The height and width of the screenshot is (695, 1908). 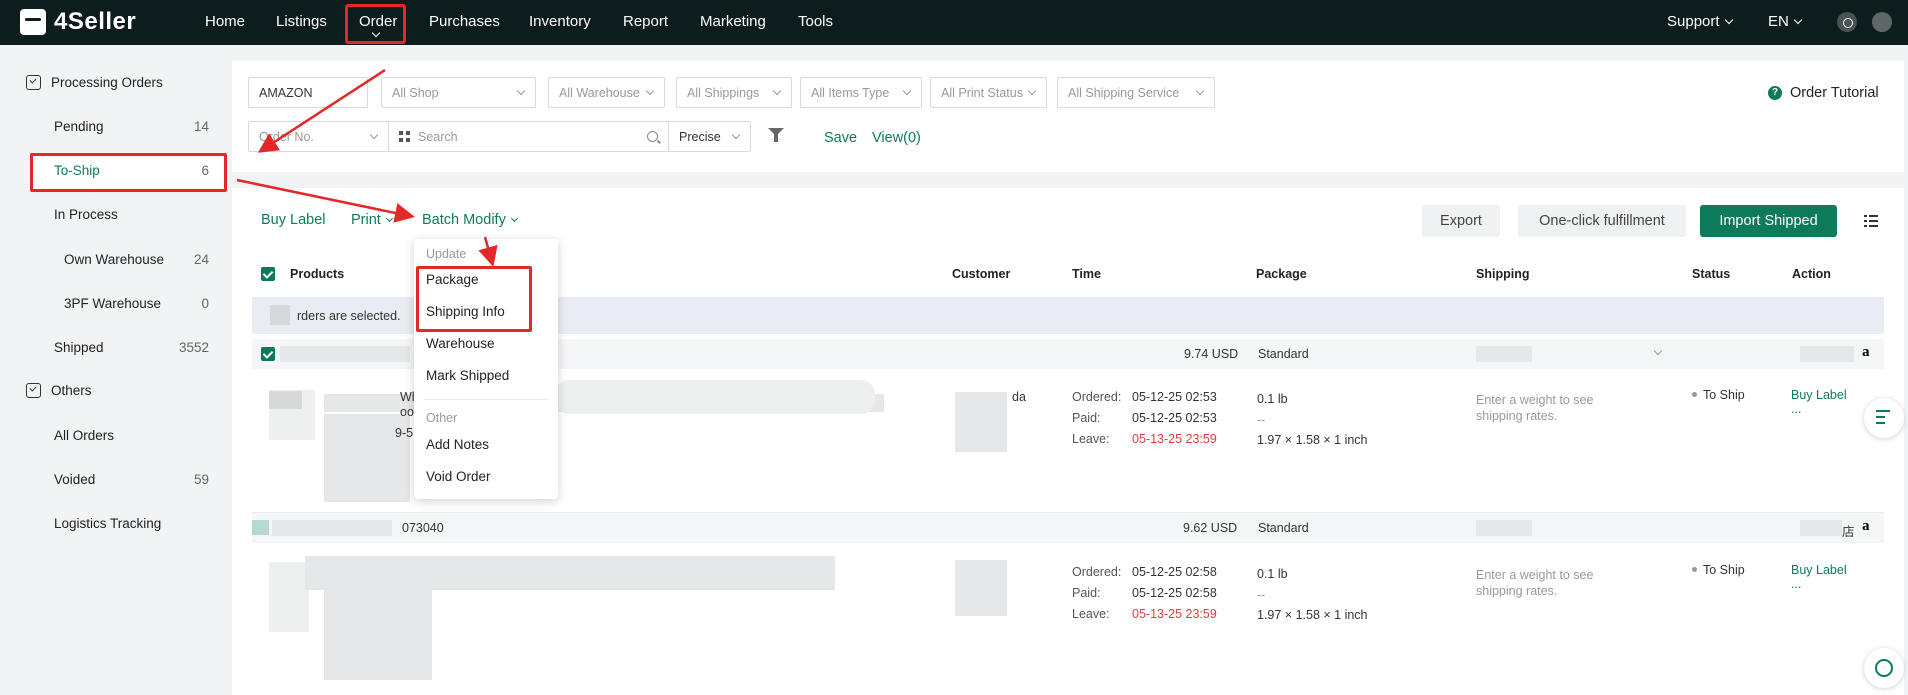 I want to click on batch-modify-menu: Batch Modify, so click(x=470, y=220).